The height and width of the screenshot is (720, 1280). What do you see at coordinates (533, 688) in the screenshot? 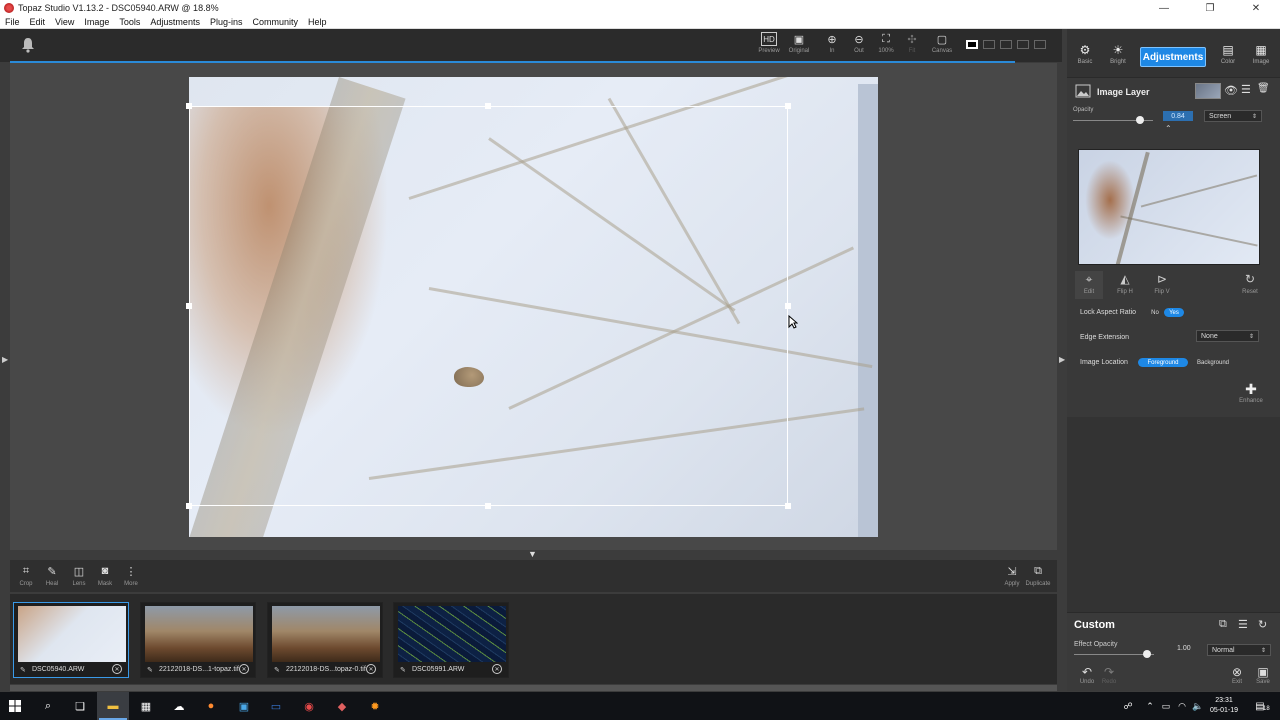
I see `filmstrip-scrollbar` at bounding box center [533, 688].